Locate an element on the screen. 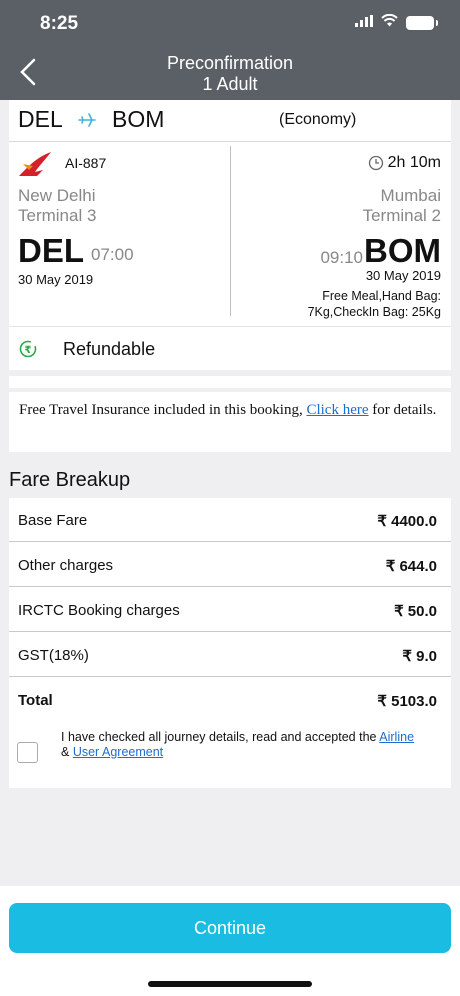 Image resolution: width=460 pixels, height=996 pixels. vertical-divider is located at coordinates (230, 231).